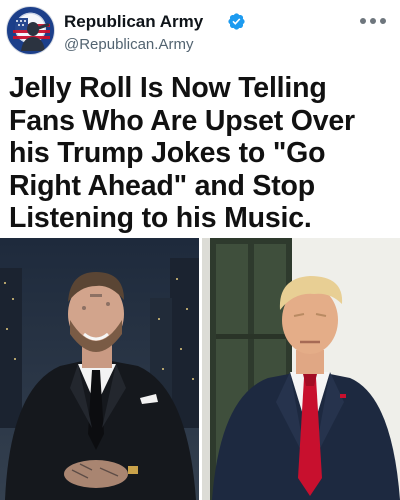 The image size is (400, 500). Describe the element at coordinates (182, 120) in the screenshot. I see `headline-line: Fans Who Are Upset Over` at that location.